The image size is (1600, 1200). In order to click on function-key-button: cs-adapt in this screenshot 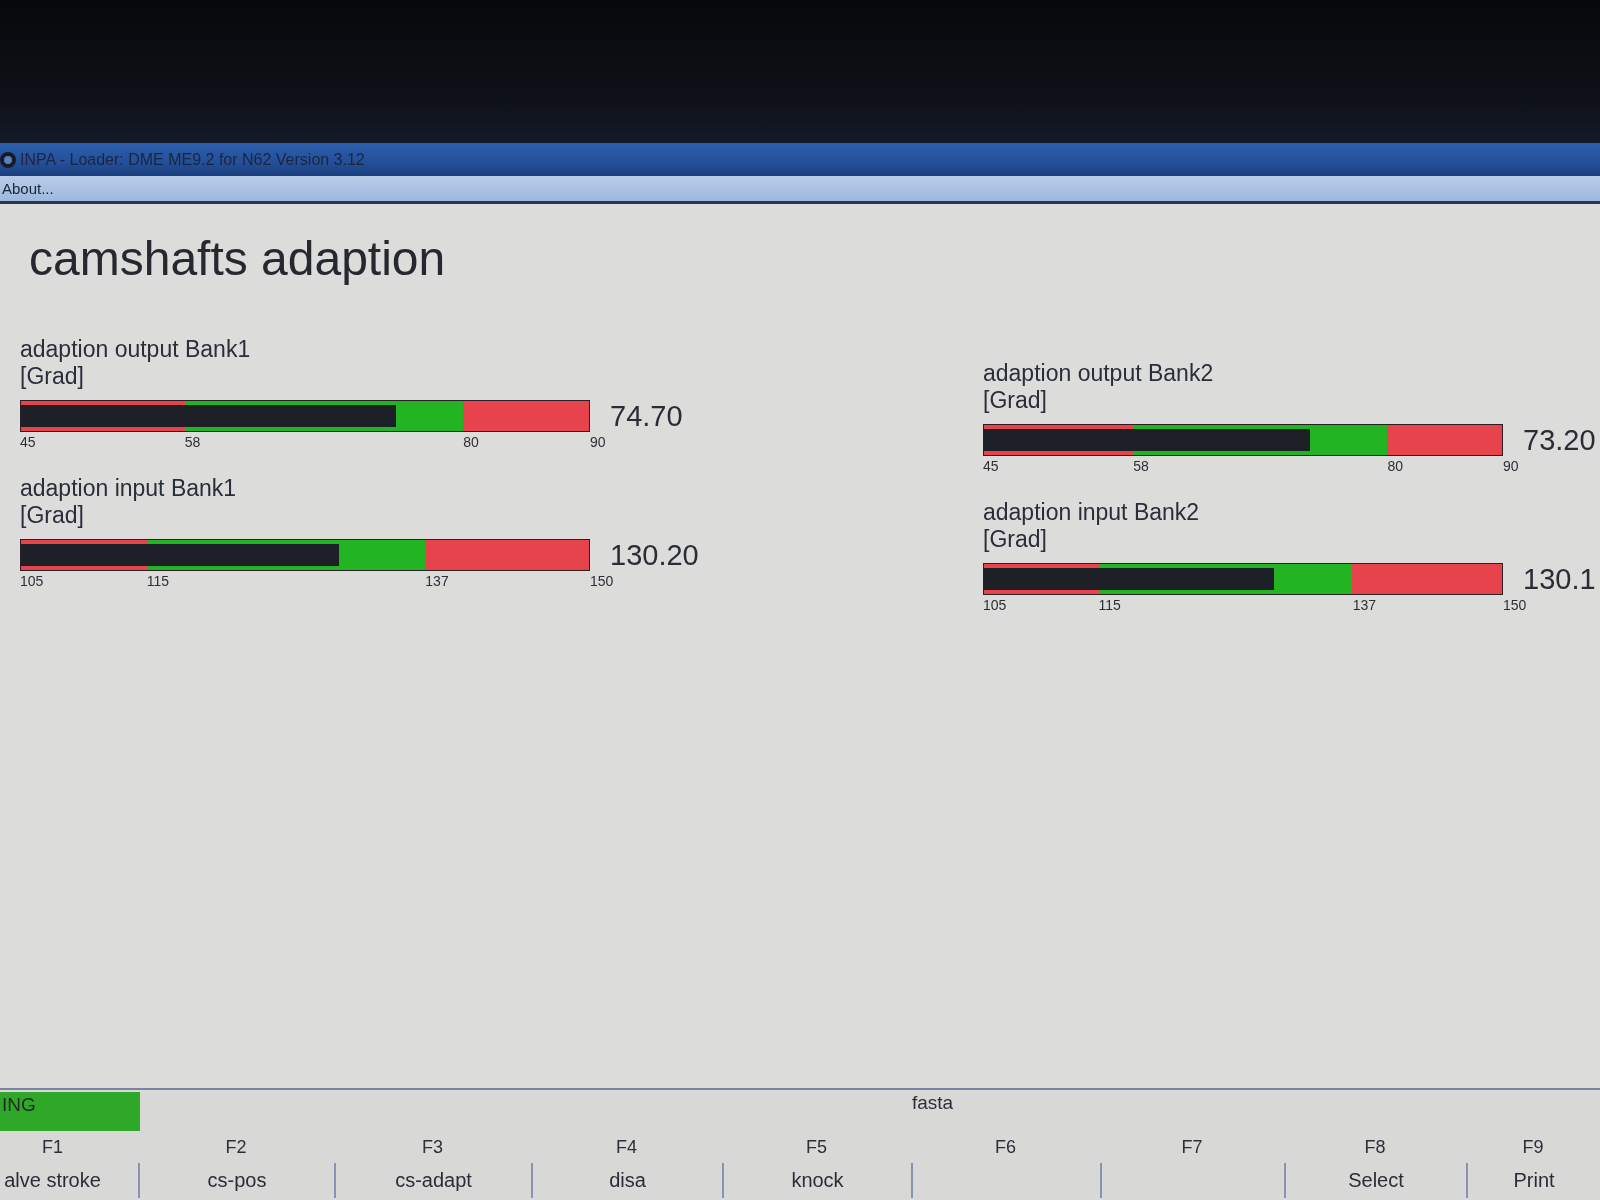, I will do `click(433, 1180)`.